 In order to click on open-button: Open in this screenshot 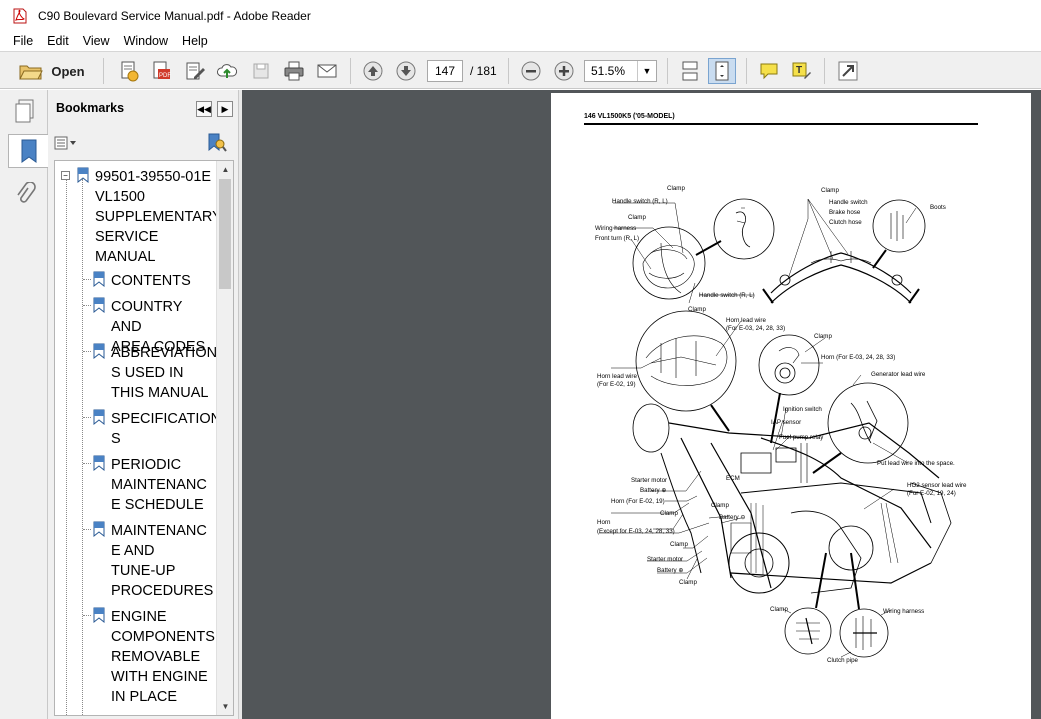, I will do `click(52, 71)`.